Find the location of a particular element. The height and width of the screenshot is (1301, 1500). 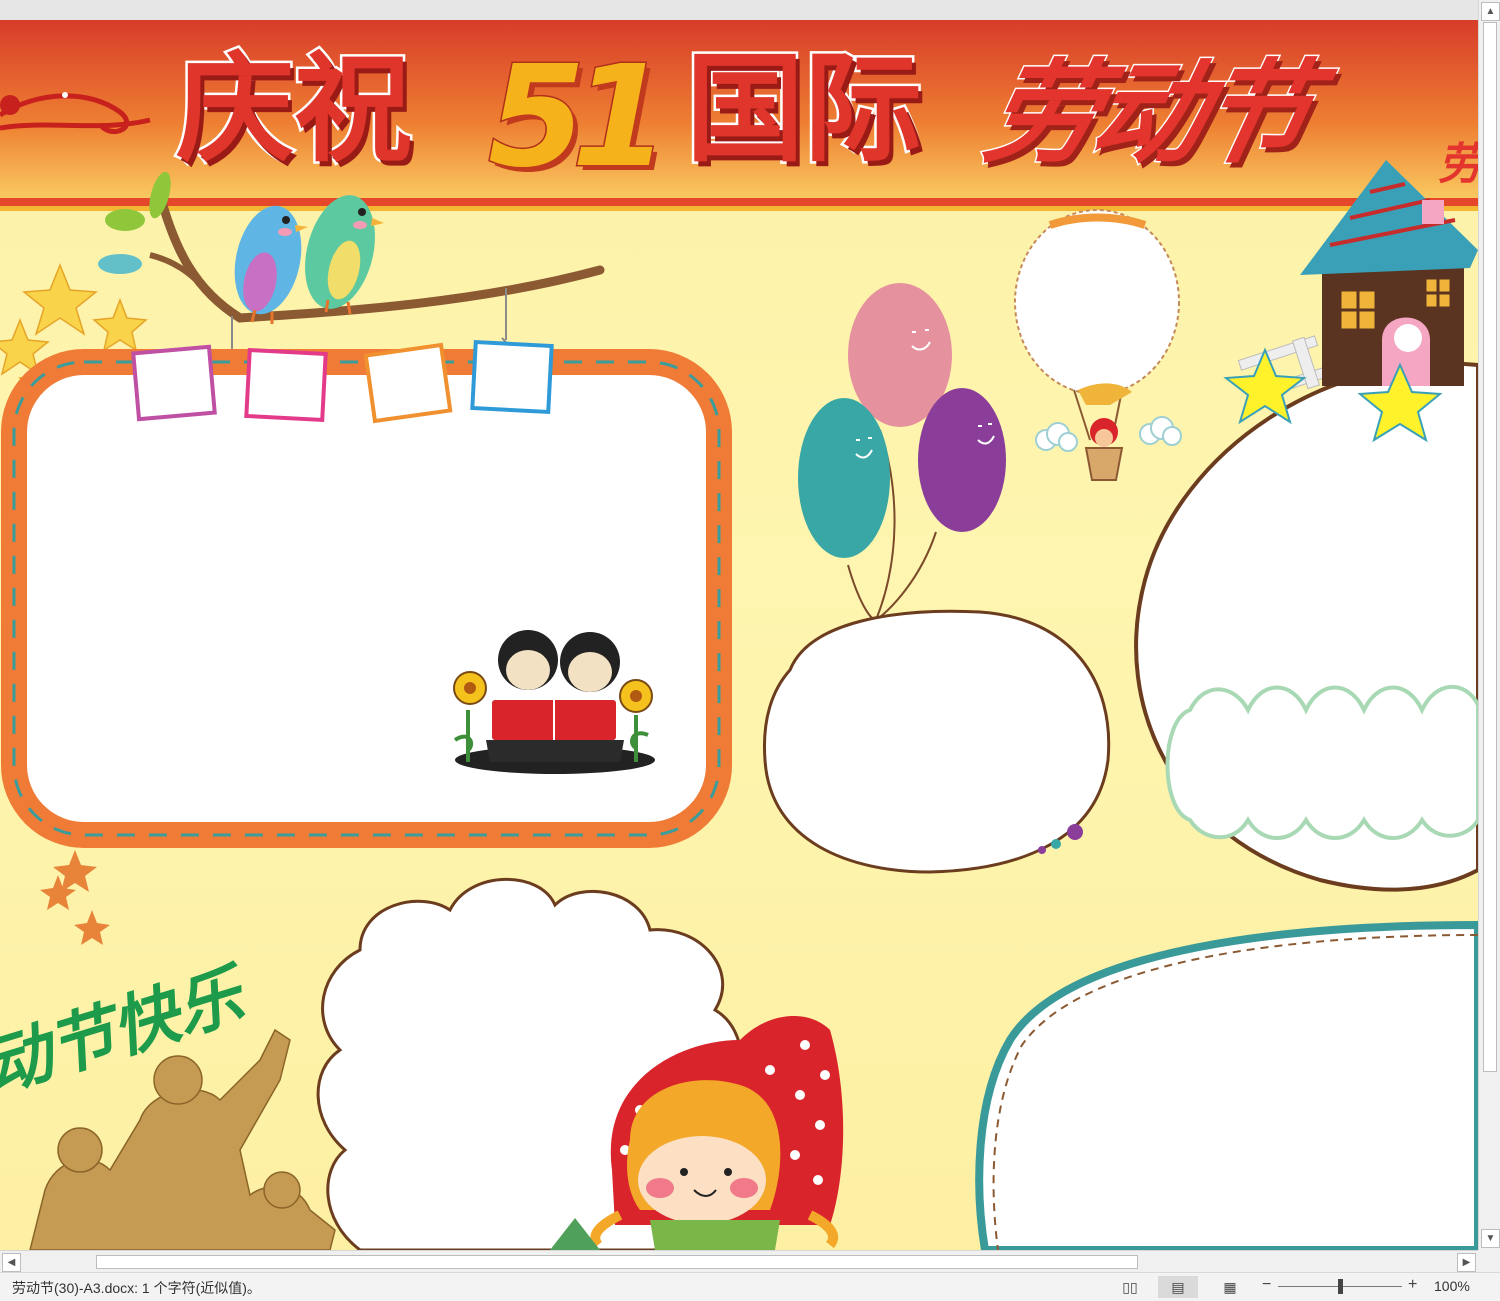

horizontal-scroll-thumb is located at coordinates (617, 1262).